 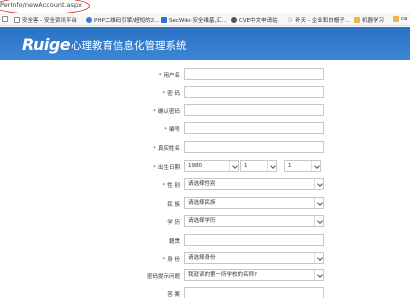 I want to click on pin-icon, so click(x=164, y=20).